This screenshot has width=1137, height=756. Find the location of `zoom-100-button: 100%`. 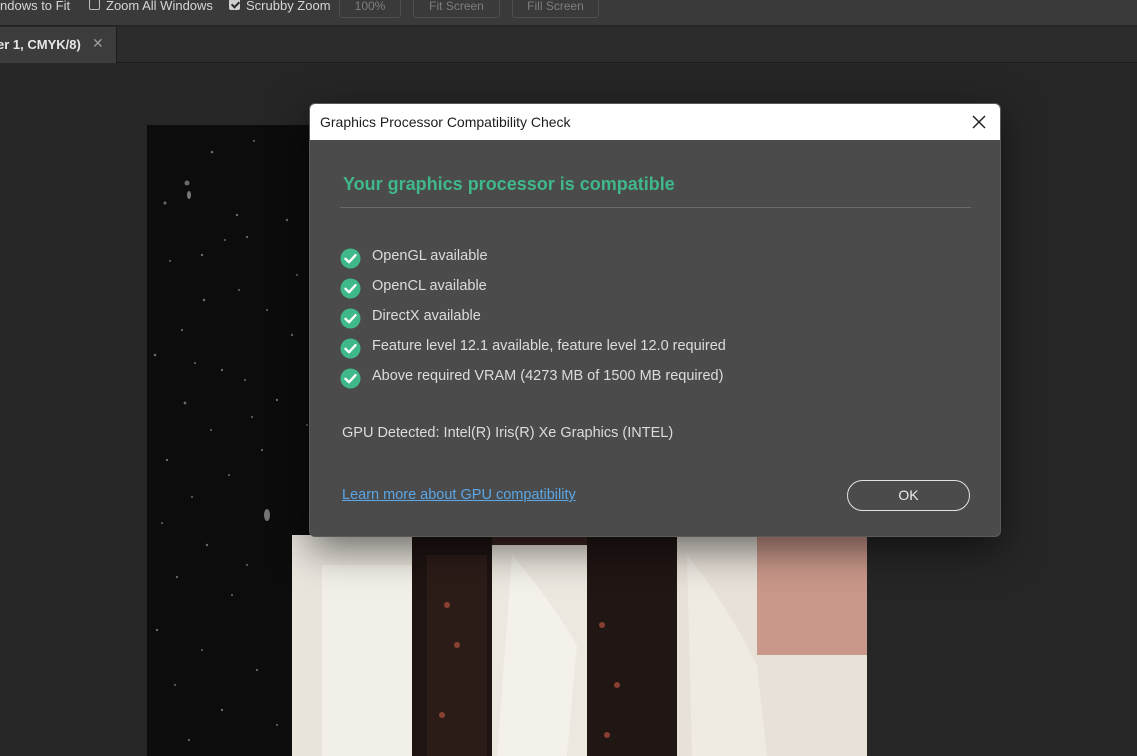

zoom-100-button: 100% is located at coordinates (370, 9).